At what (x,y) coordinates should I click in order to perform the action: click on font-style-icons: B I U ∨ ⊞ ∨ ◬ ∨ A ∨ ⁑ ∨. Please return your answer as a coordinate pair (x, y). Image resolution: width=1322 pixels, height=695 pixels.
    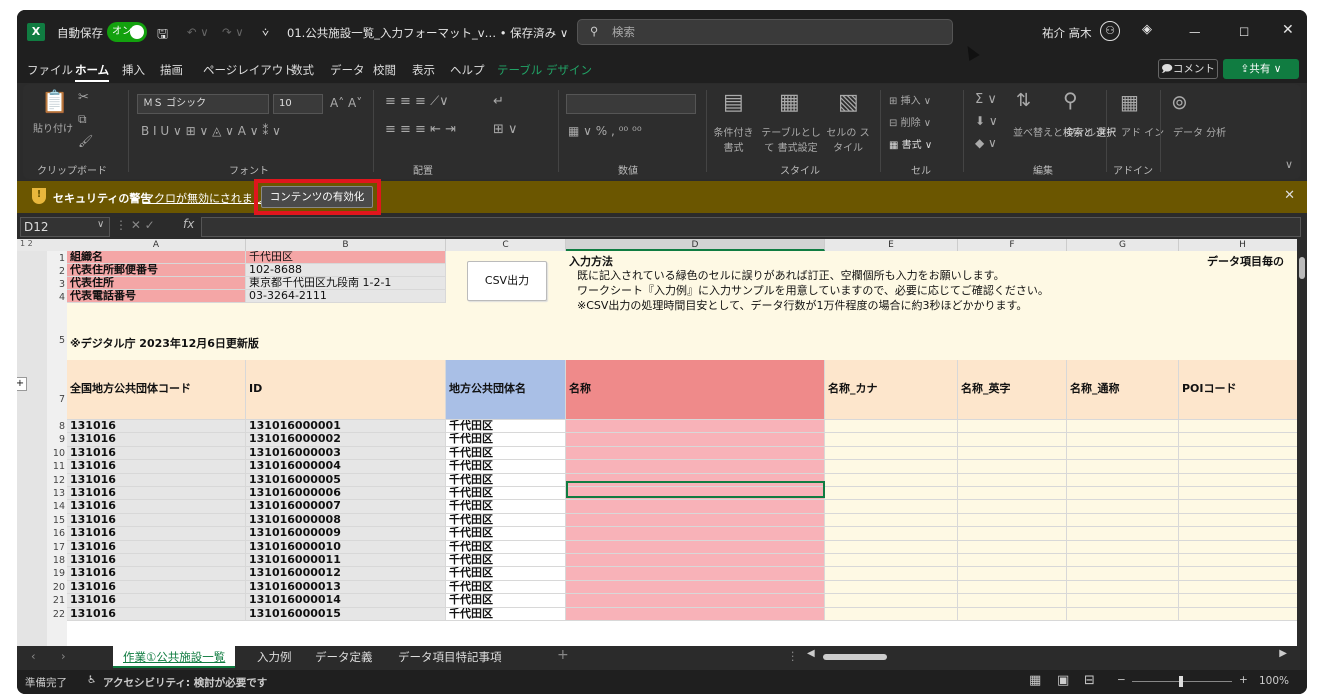
    Looking at the image, I should click on (211, 131).